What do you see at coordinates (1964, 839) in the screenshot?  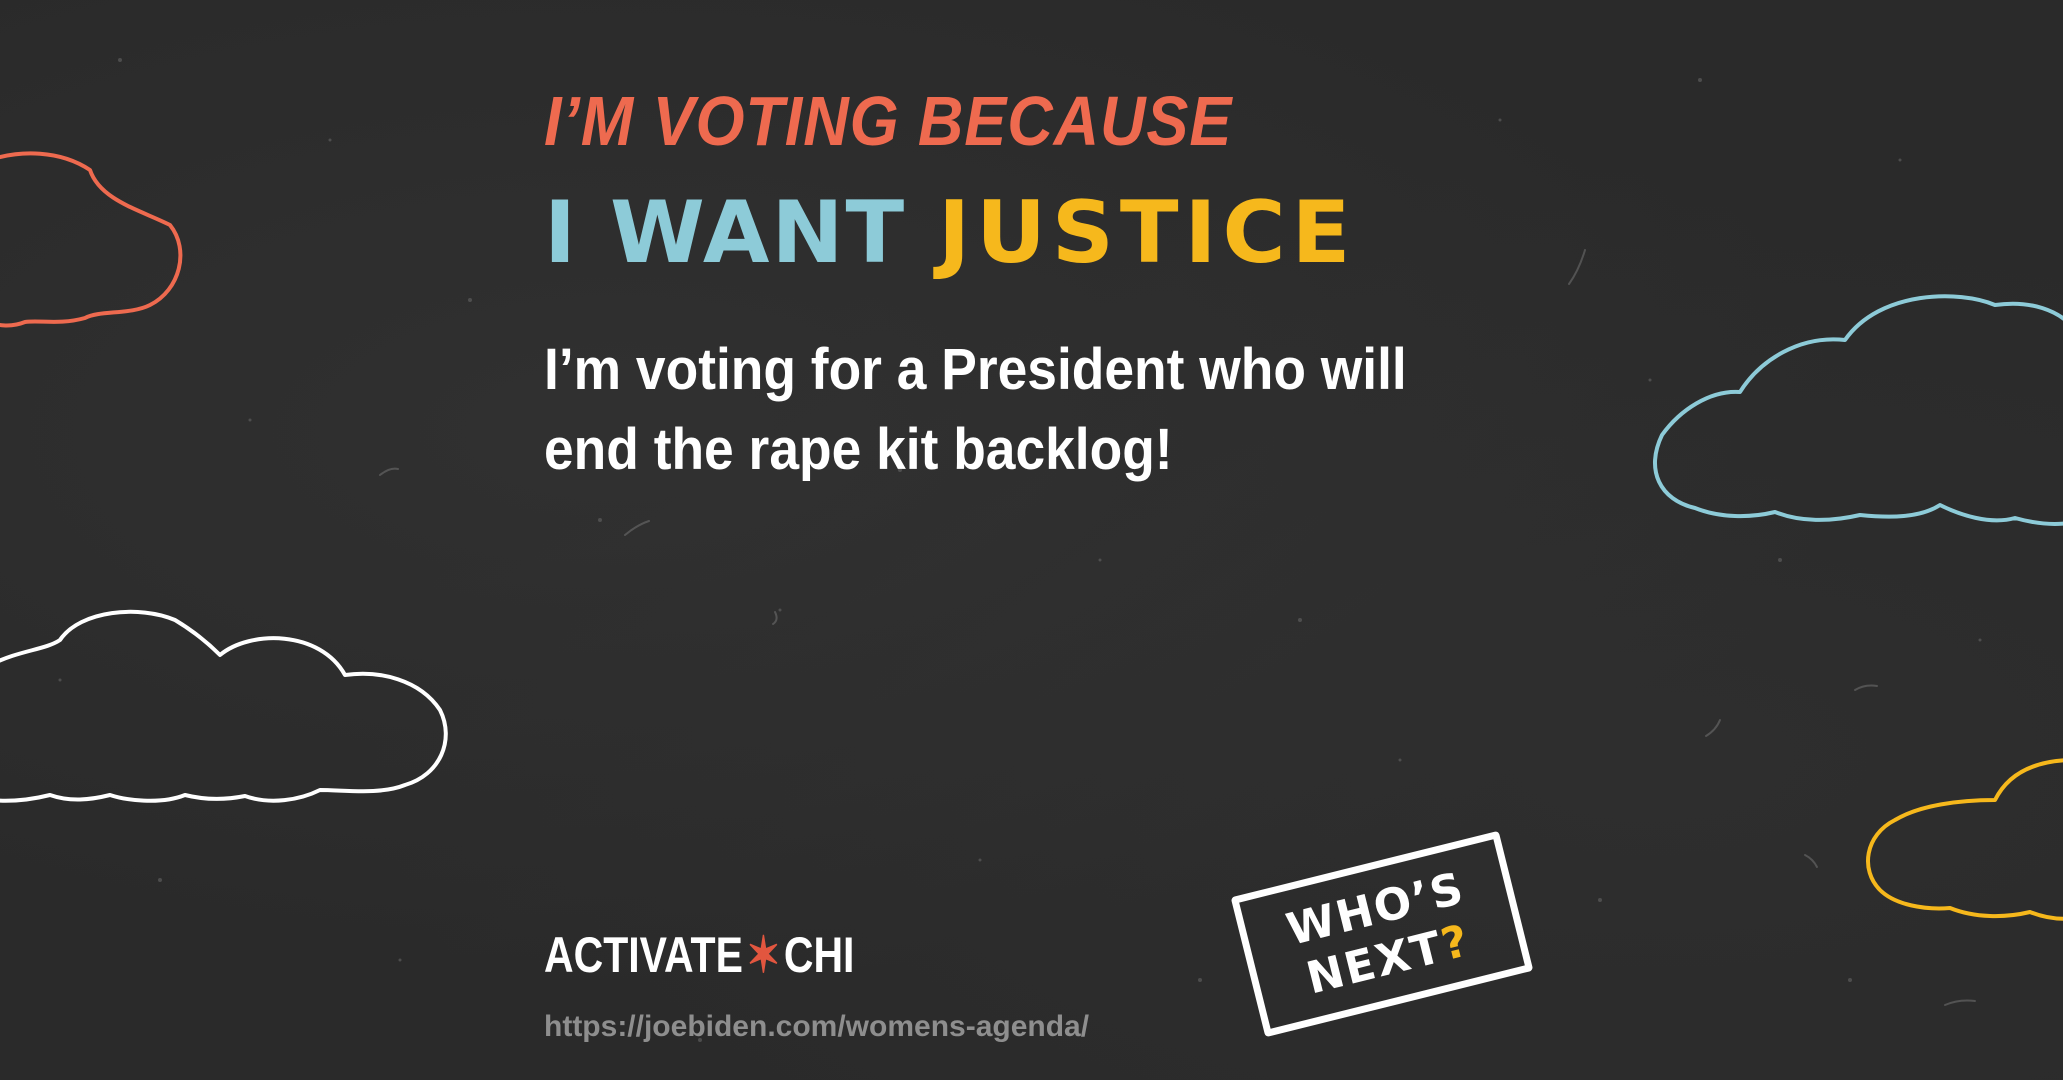 I see `yellow-cloud-icon` at bounding box center [1964, 839].